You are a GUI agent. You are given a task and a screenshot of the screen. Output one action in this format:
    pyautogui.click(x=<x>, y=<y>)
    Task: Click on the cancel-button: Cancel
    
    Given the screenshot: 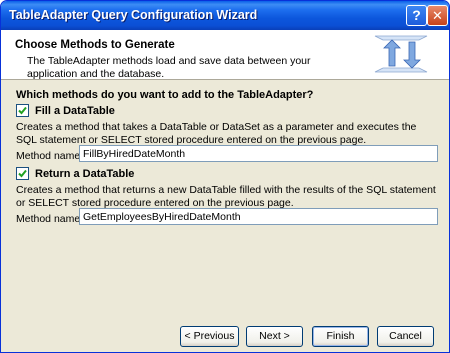 What is the action you would take?
    pyautogui.click(x=405, y=336)
    